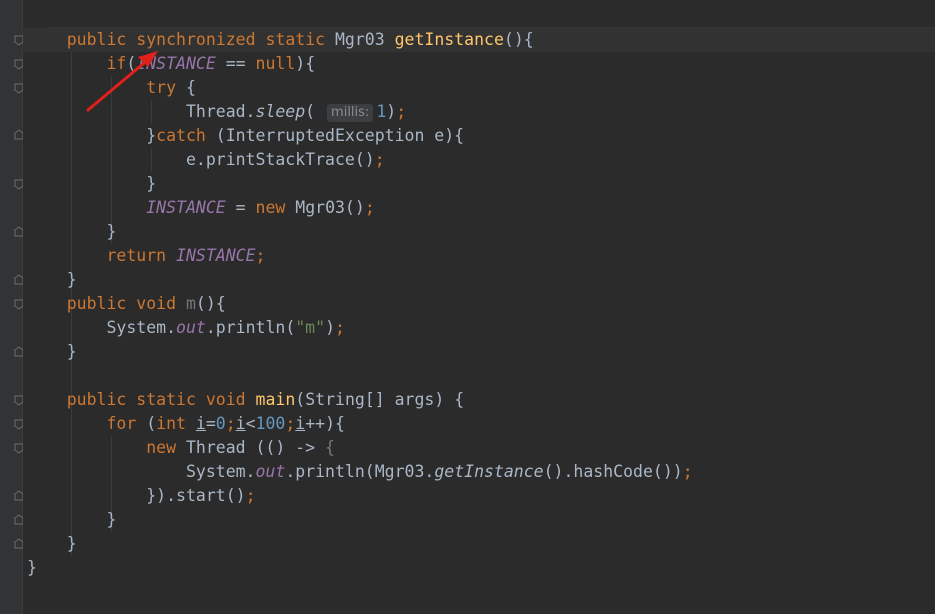  Describe the element at coordinates (250, 423) in the screenshot. I see `code-token: <` at that location.